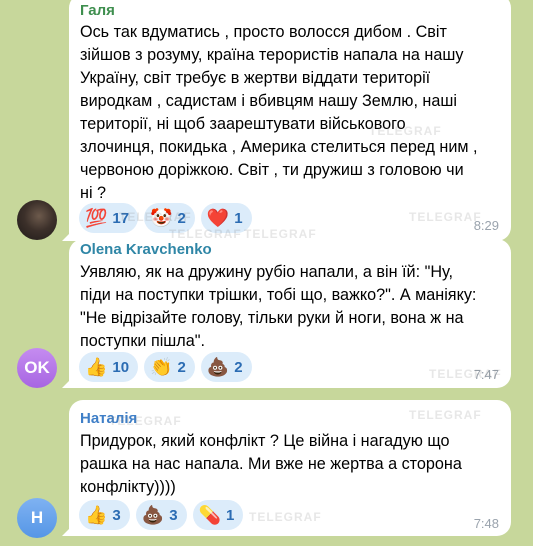  I want to click on reaction-thumbs-up: 👍 3, so click(104, 515).